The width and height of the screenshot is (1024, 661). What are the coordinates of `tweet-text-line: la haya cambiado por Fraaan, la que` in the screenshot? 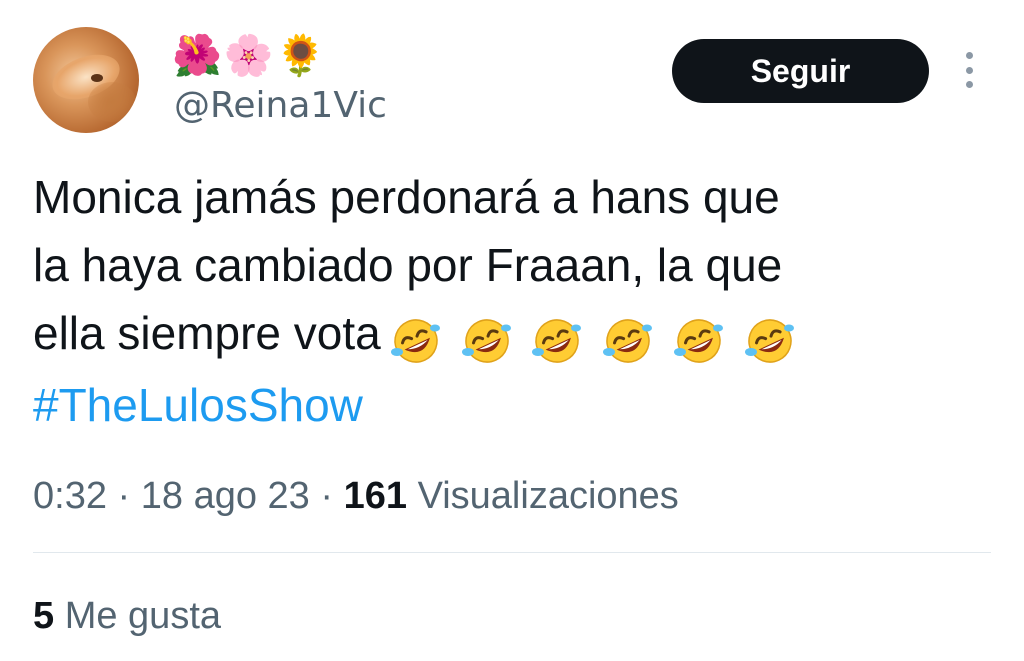 It's located at (408, 265).